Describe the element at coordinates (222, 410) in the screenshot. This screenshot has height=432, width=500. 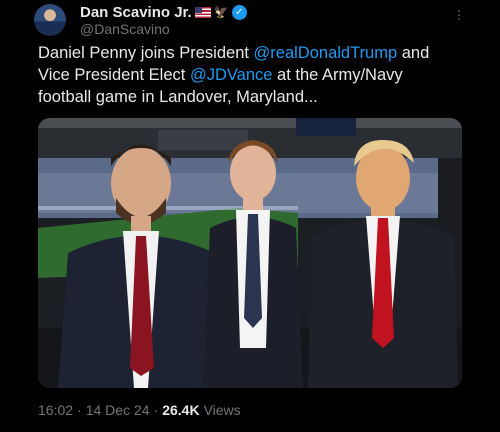
I see `views-label: Views` at that location.